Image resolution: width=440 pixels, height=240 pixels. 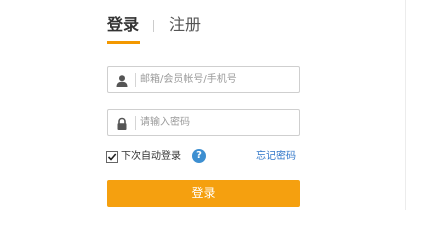 I want to click on tab-login: 登录, so click(x=123, y=25).